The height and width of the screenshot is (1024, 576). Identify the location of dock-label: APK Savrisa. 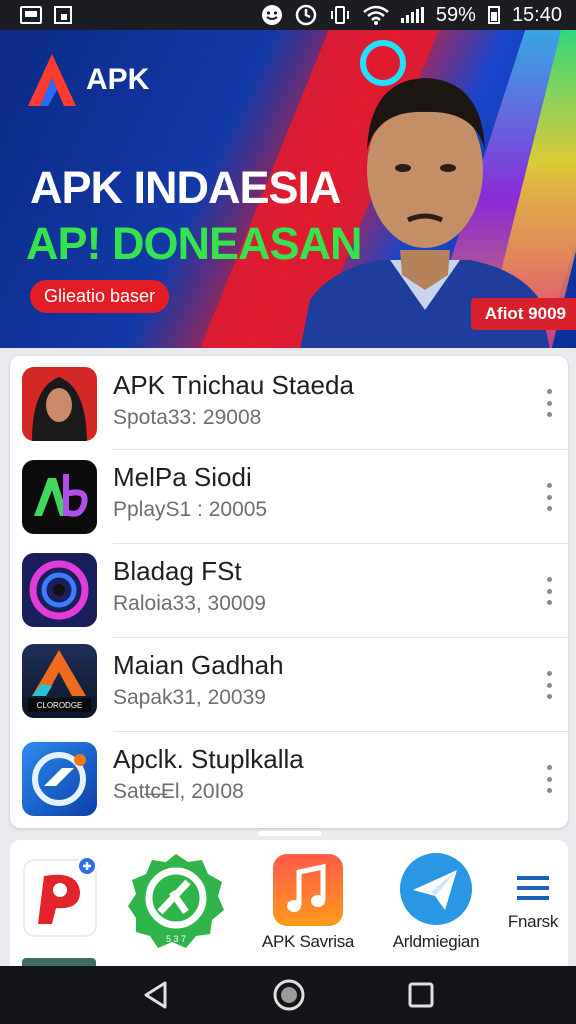
(308, 941).